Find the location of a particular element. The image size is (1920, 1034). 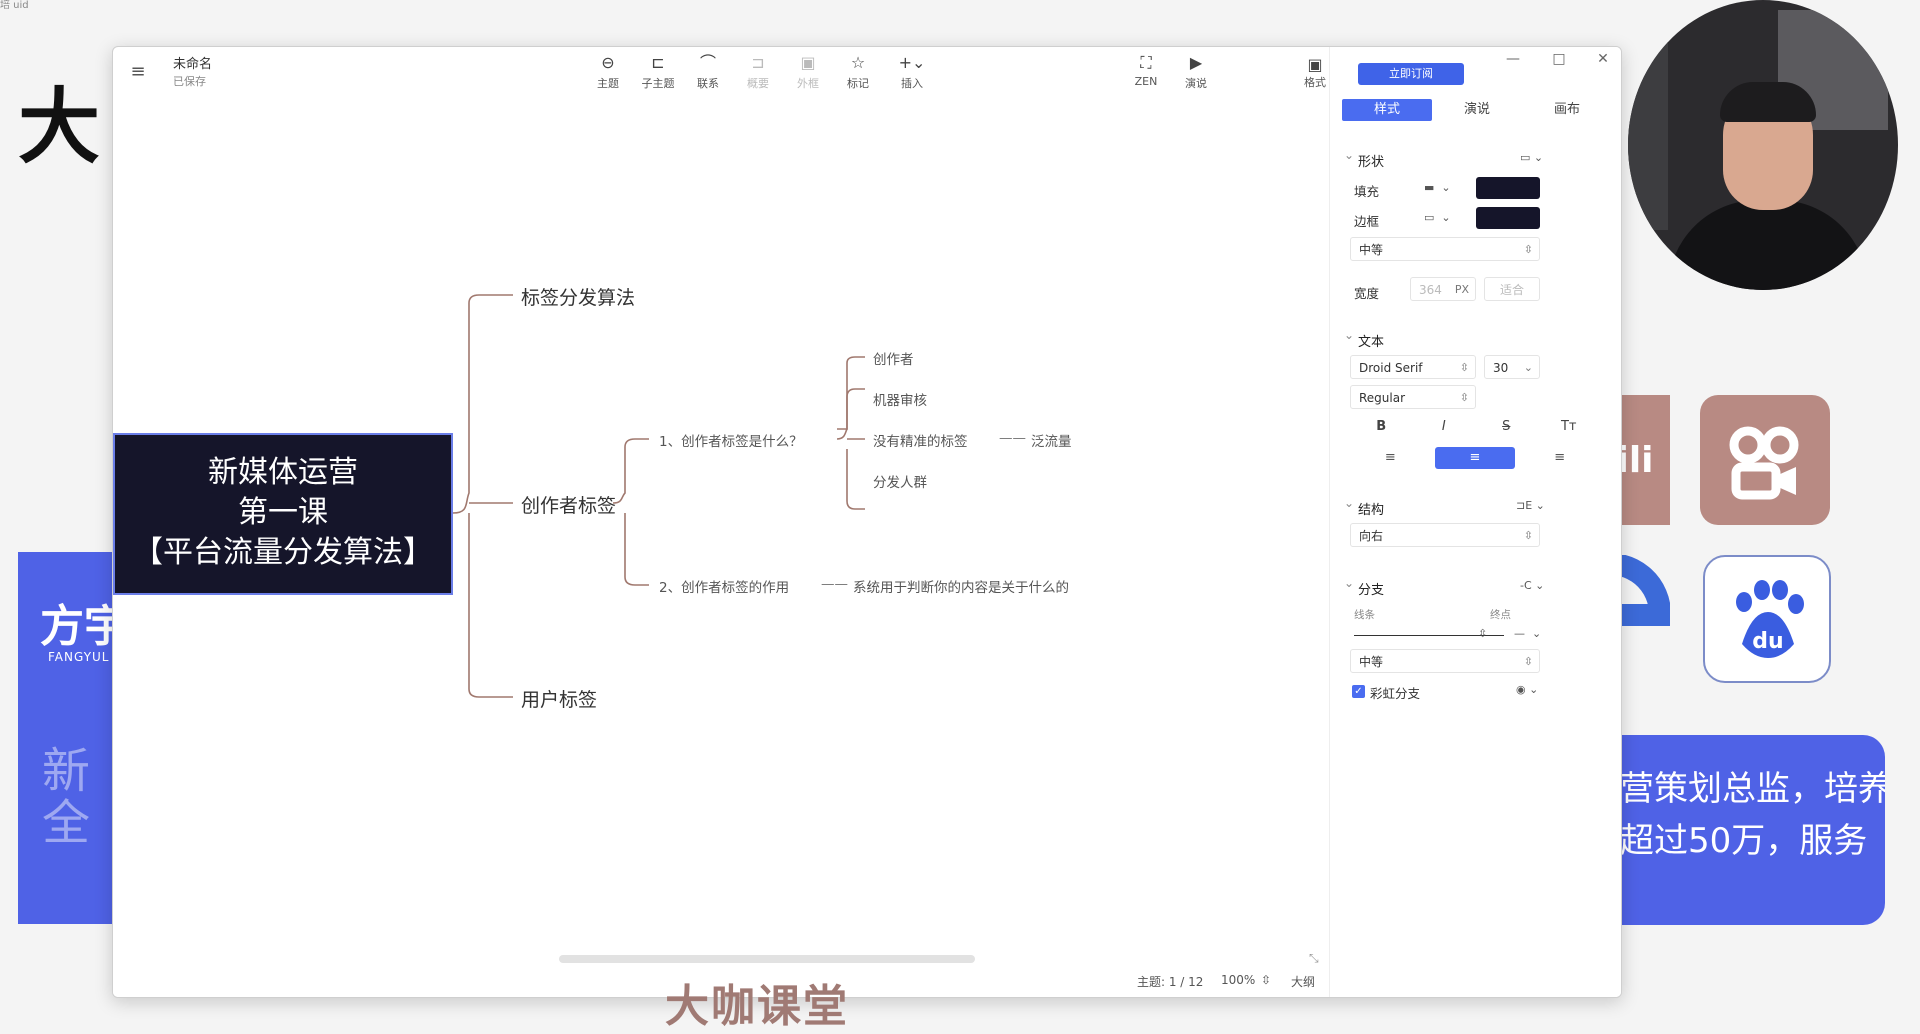

zoom-level: 100% is located at coordinates (1238, 980).